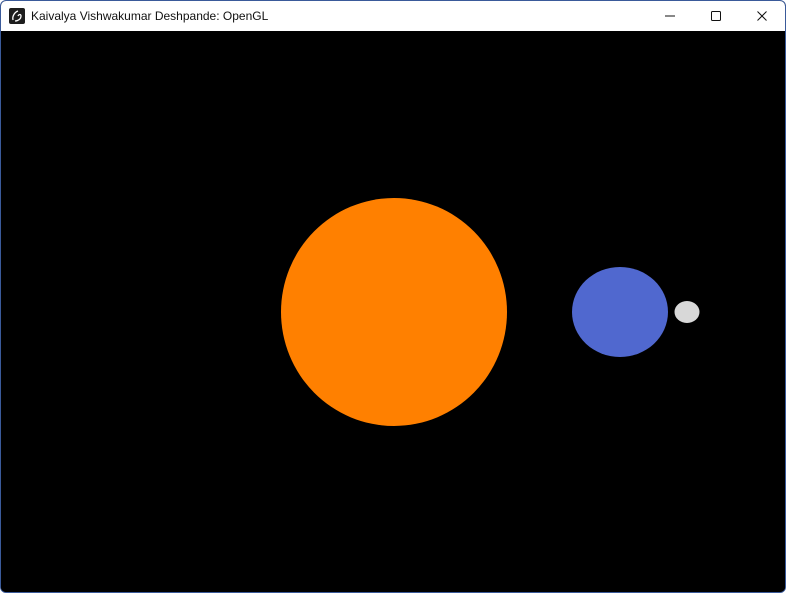  Describe the element at coordinates (393, 16) in the screenshot. I see `title-bar: Kaivalya Vishwakumar Deshpande: OpenGL` at that location.